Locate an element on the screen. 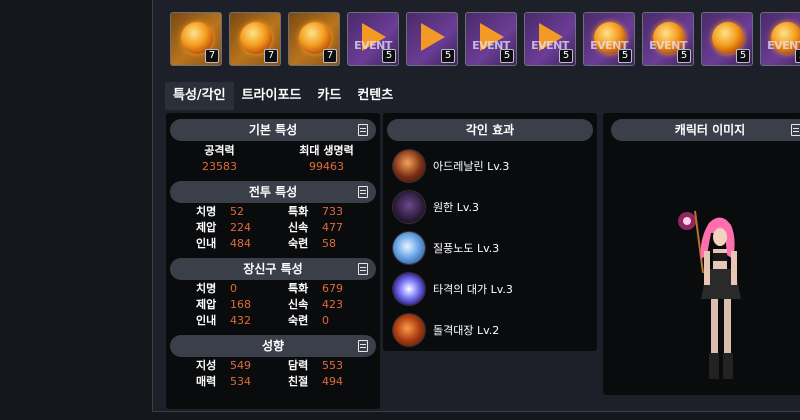 The width and height of the screenshot is (800, 420). engraving-item: 돌격대장 Lv.2 is located at coordinates (490, 329).